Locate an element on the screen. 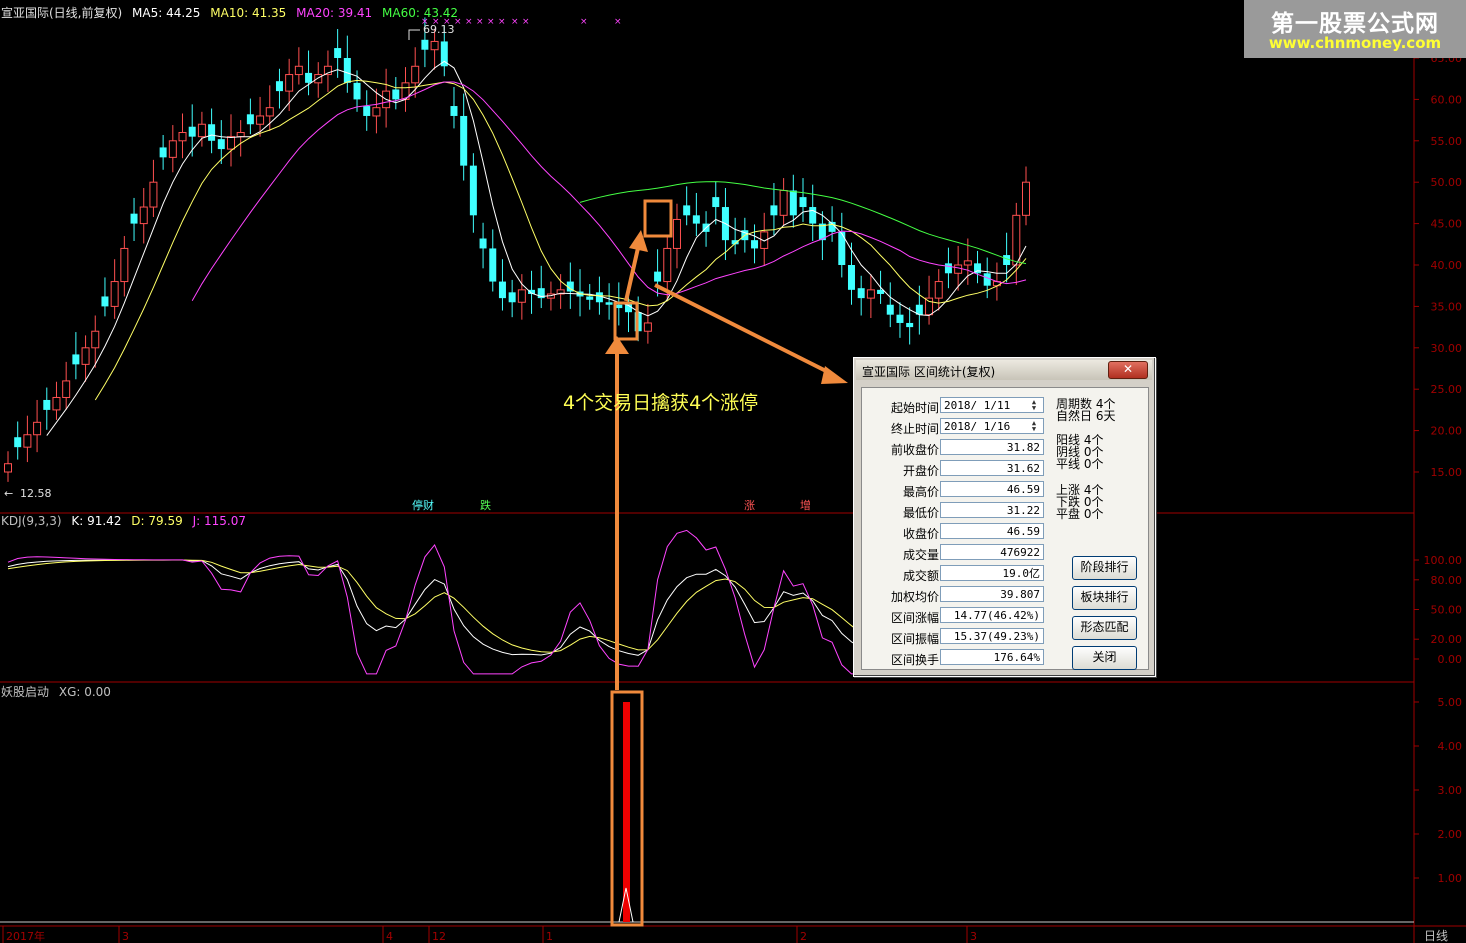  indicator-axis-label: 1.00 is located at coordinates (1450, 878).